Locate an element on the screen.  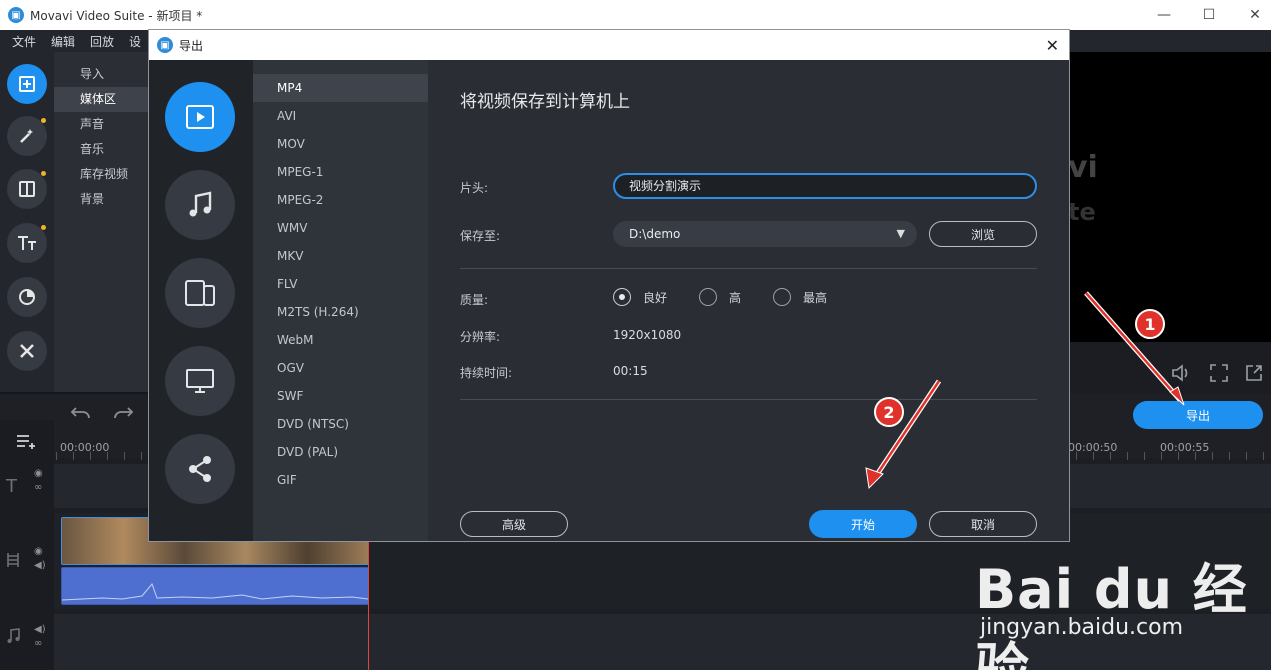
format-m2ts: M2TS (H.264) is located at coordinates (340, 312).